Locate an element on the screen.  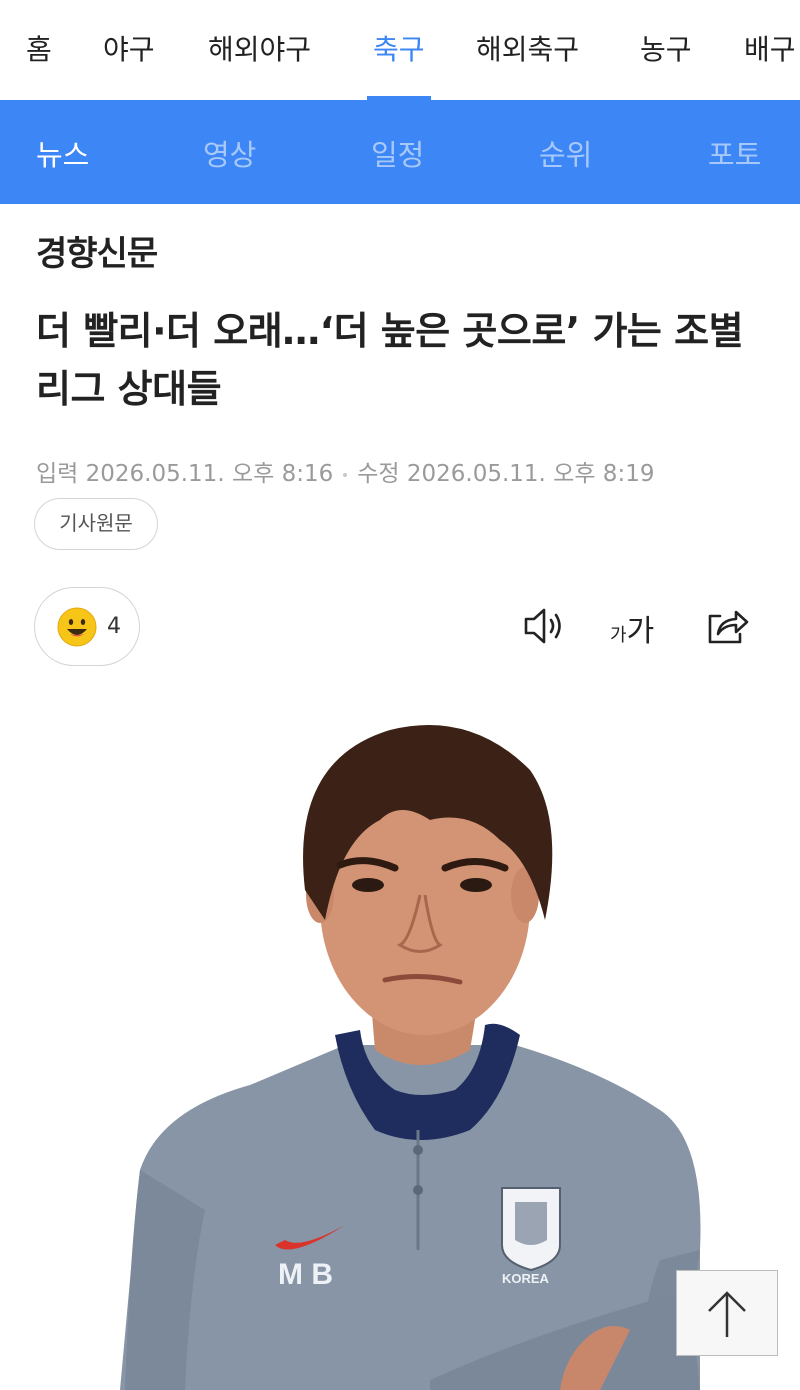
nav-item-home: 홈 is located at coordinates (39, 64).